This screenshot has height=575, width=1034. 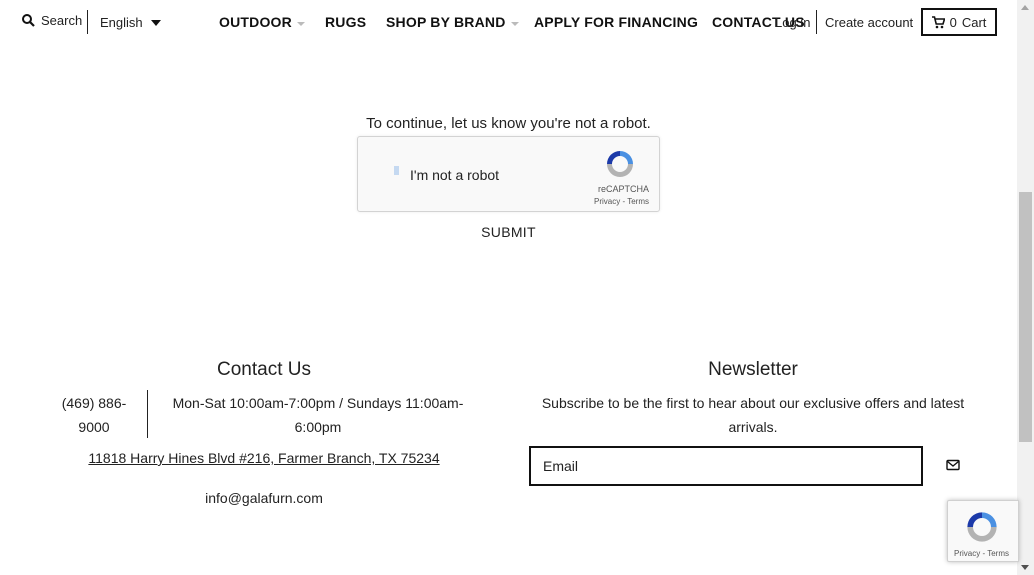 I want to click on caret-down-icon, so click(x=155, y=22).